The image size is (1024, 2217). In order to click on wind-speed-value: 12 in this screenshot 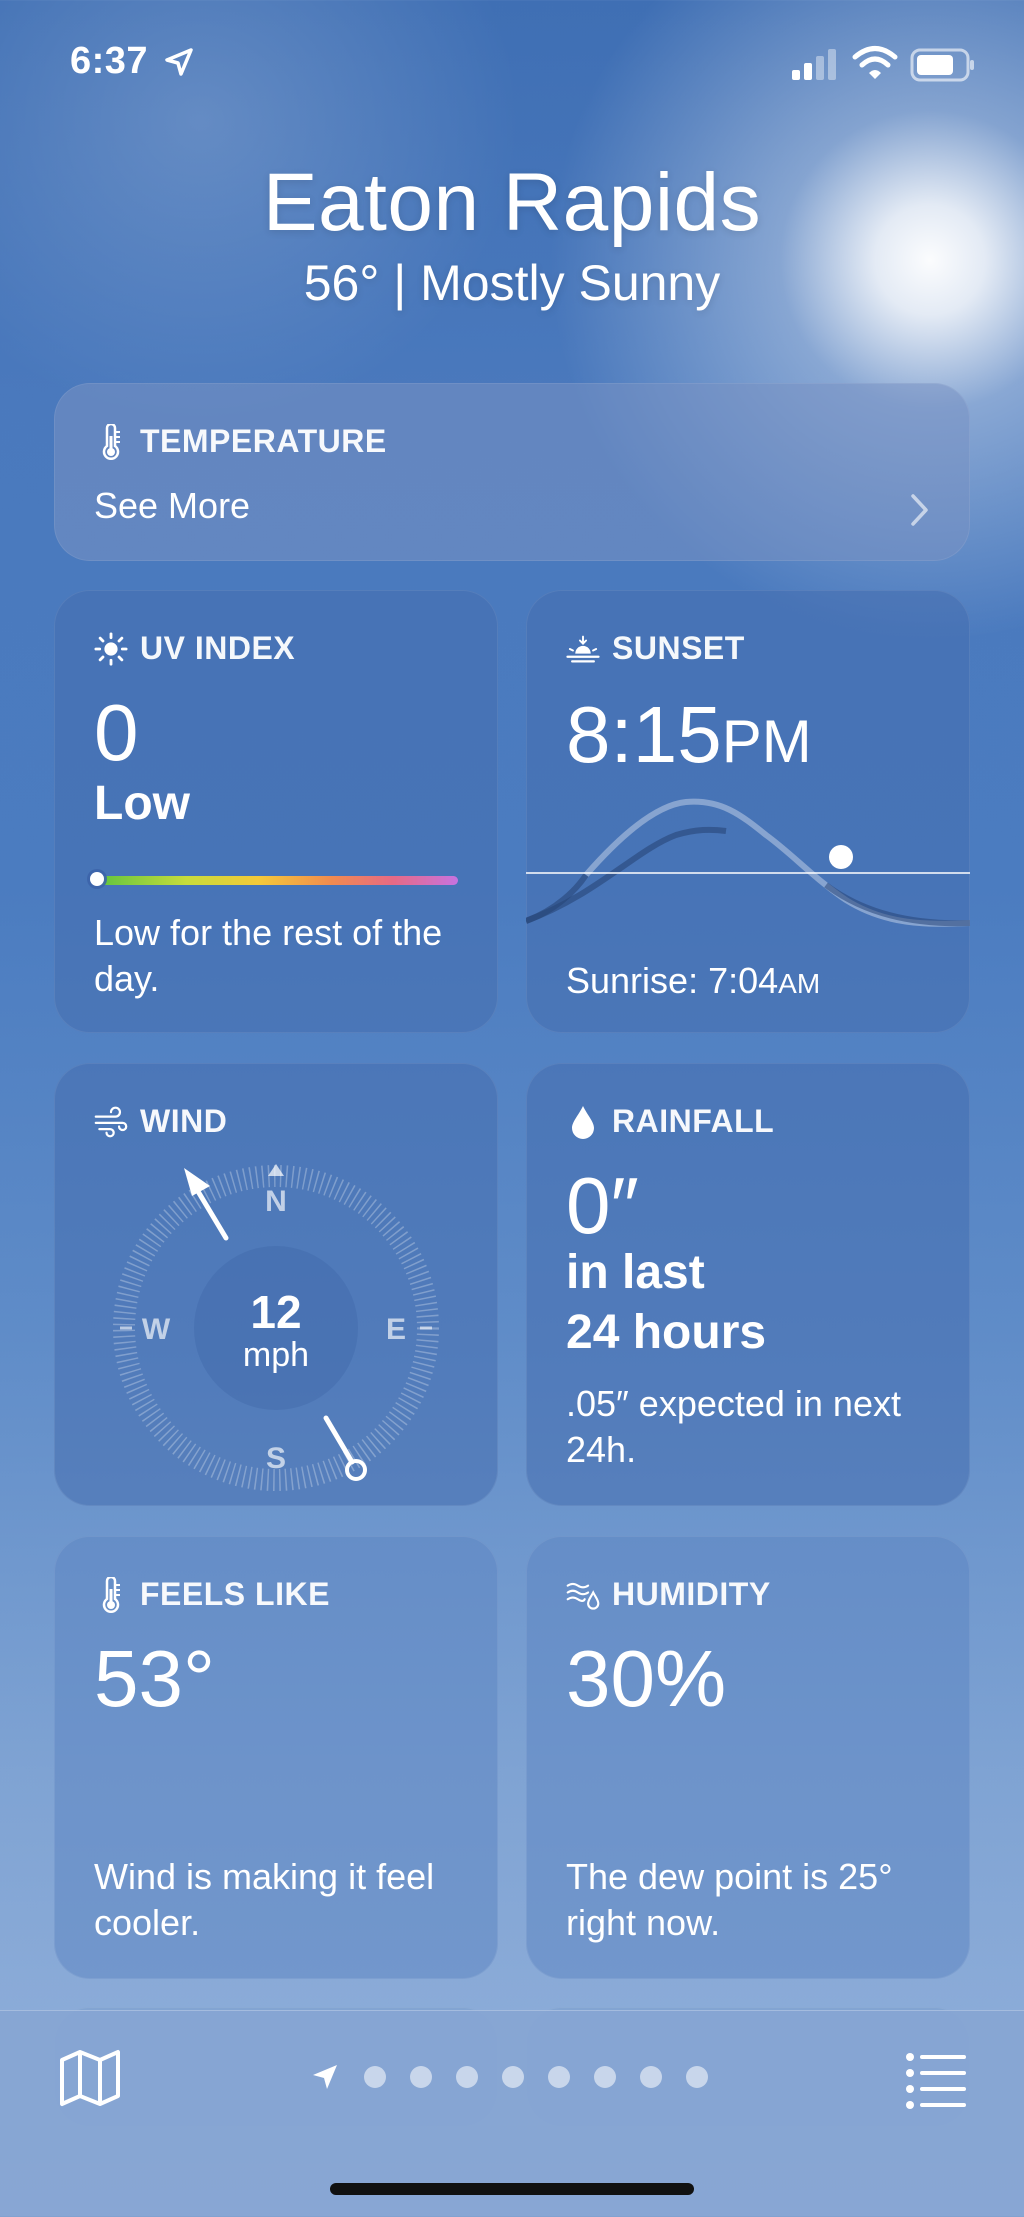, I will do `click(275, 1312)`.